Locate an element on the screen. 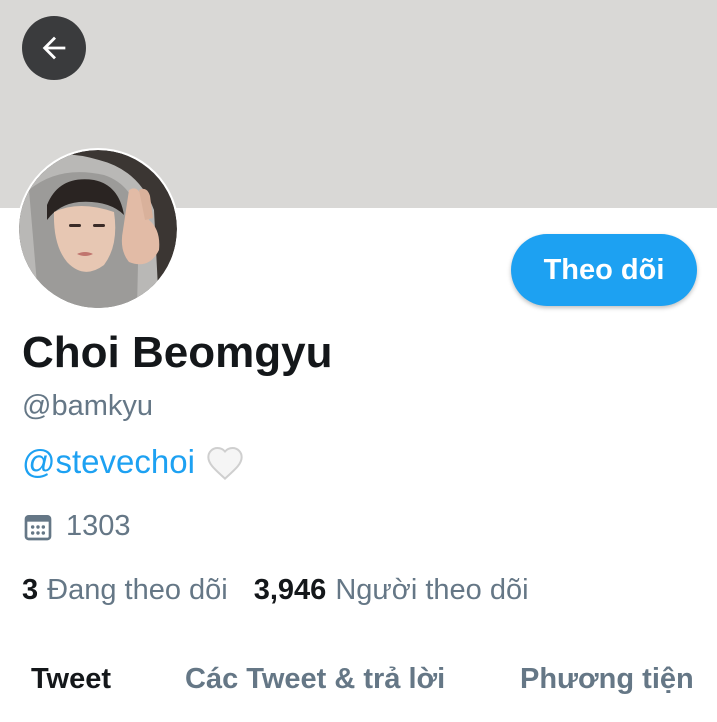 Image resolution: width=717 pixels, height=722 pixels. tab-tweets: Tweet is located at coordinates (71, 679).